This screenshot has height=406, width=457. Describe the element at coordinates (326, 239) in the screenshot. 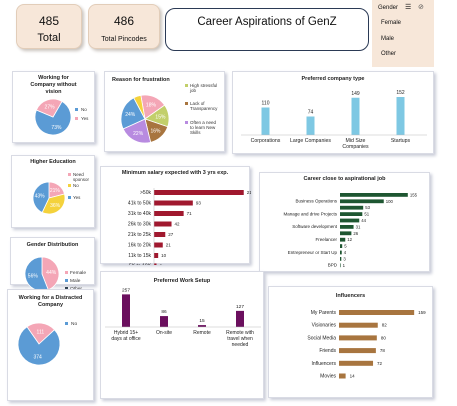

I see `tick-label: Freelancer` at that location.